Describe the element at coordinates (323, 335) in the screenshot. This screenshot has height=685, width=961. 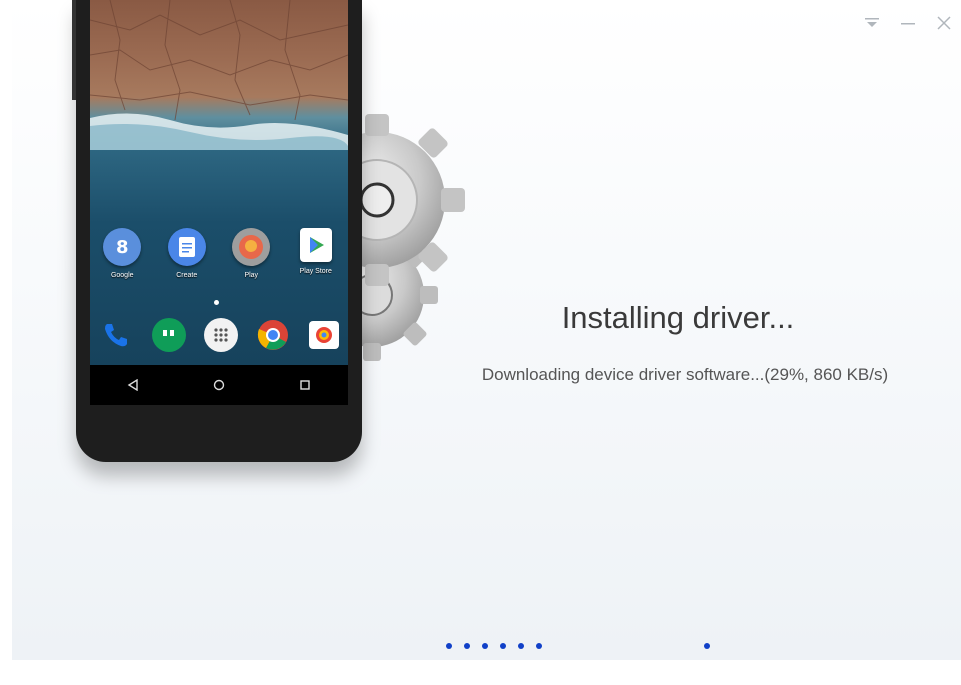
I see `photos-icon` at that location.